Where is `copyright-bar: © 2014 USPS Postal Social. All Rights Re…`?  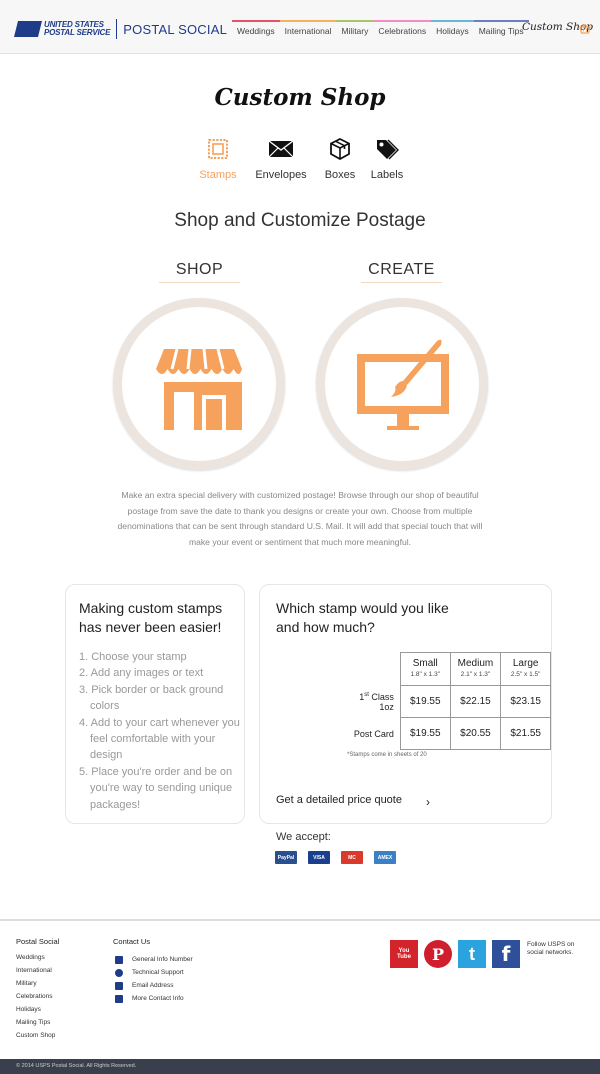 copyright-bar: © 2014 USPS Postal Social. All Rights Re… is located at coordinates (300, 1066).